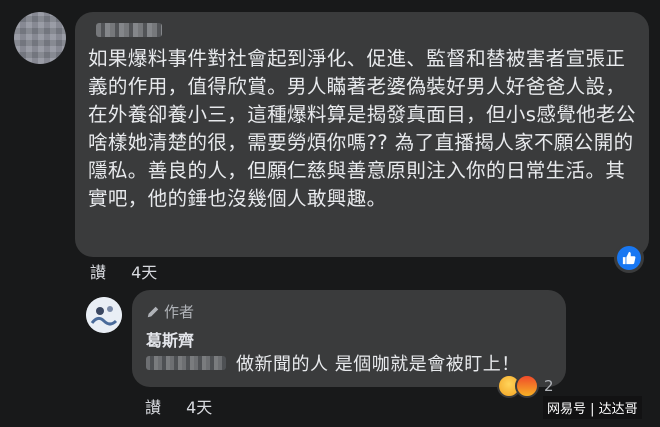 The height and width of the screenshot is (427, 660). I want to click on comment-author-name, so click(129, 30).